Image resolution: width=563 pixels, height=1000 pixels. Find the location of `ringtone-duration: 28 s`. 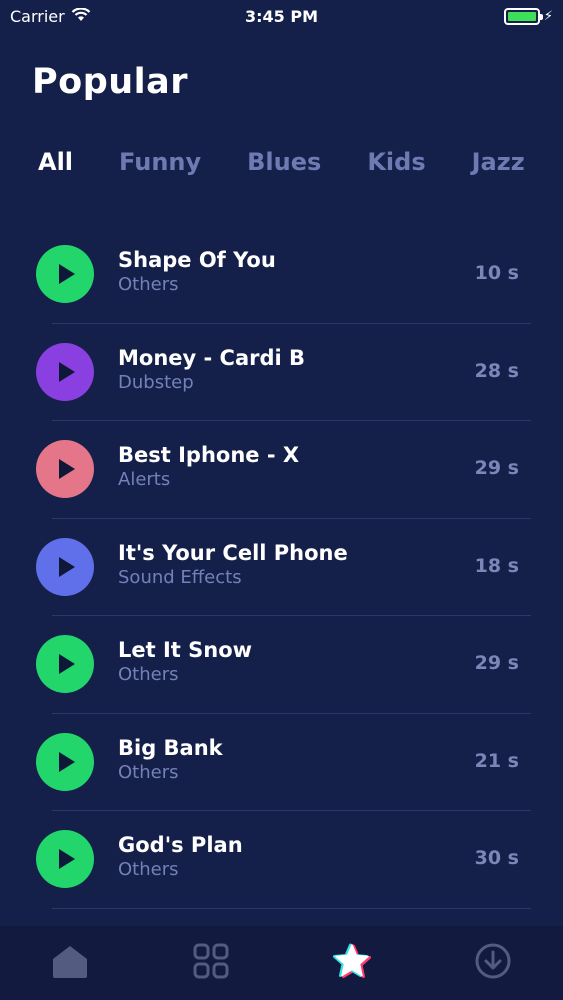

ringtone-duration: 28 s is located at coordinates (496, 370).